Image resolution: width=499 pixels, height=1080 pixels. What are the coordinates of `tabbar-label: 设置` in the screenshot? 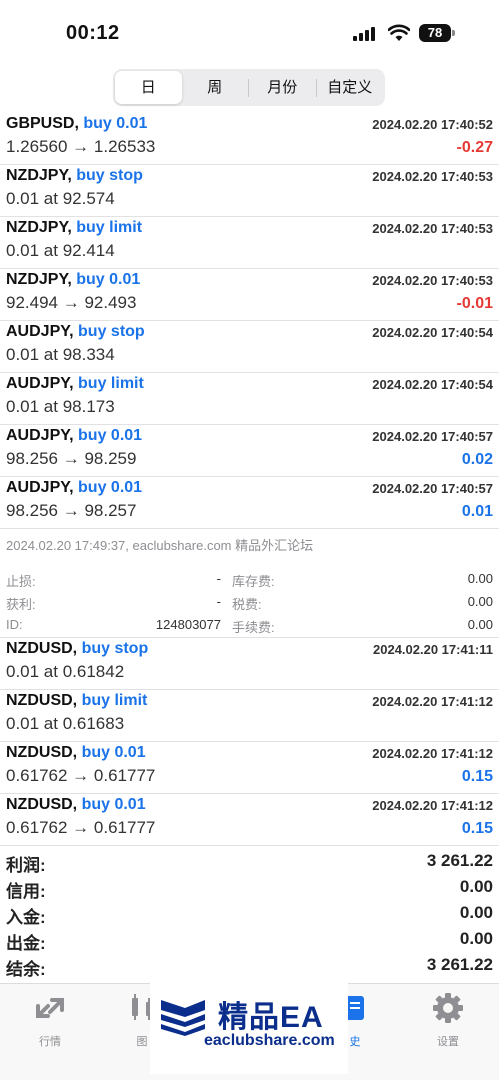 It's located at (448, 1042).